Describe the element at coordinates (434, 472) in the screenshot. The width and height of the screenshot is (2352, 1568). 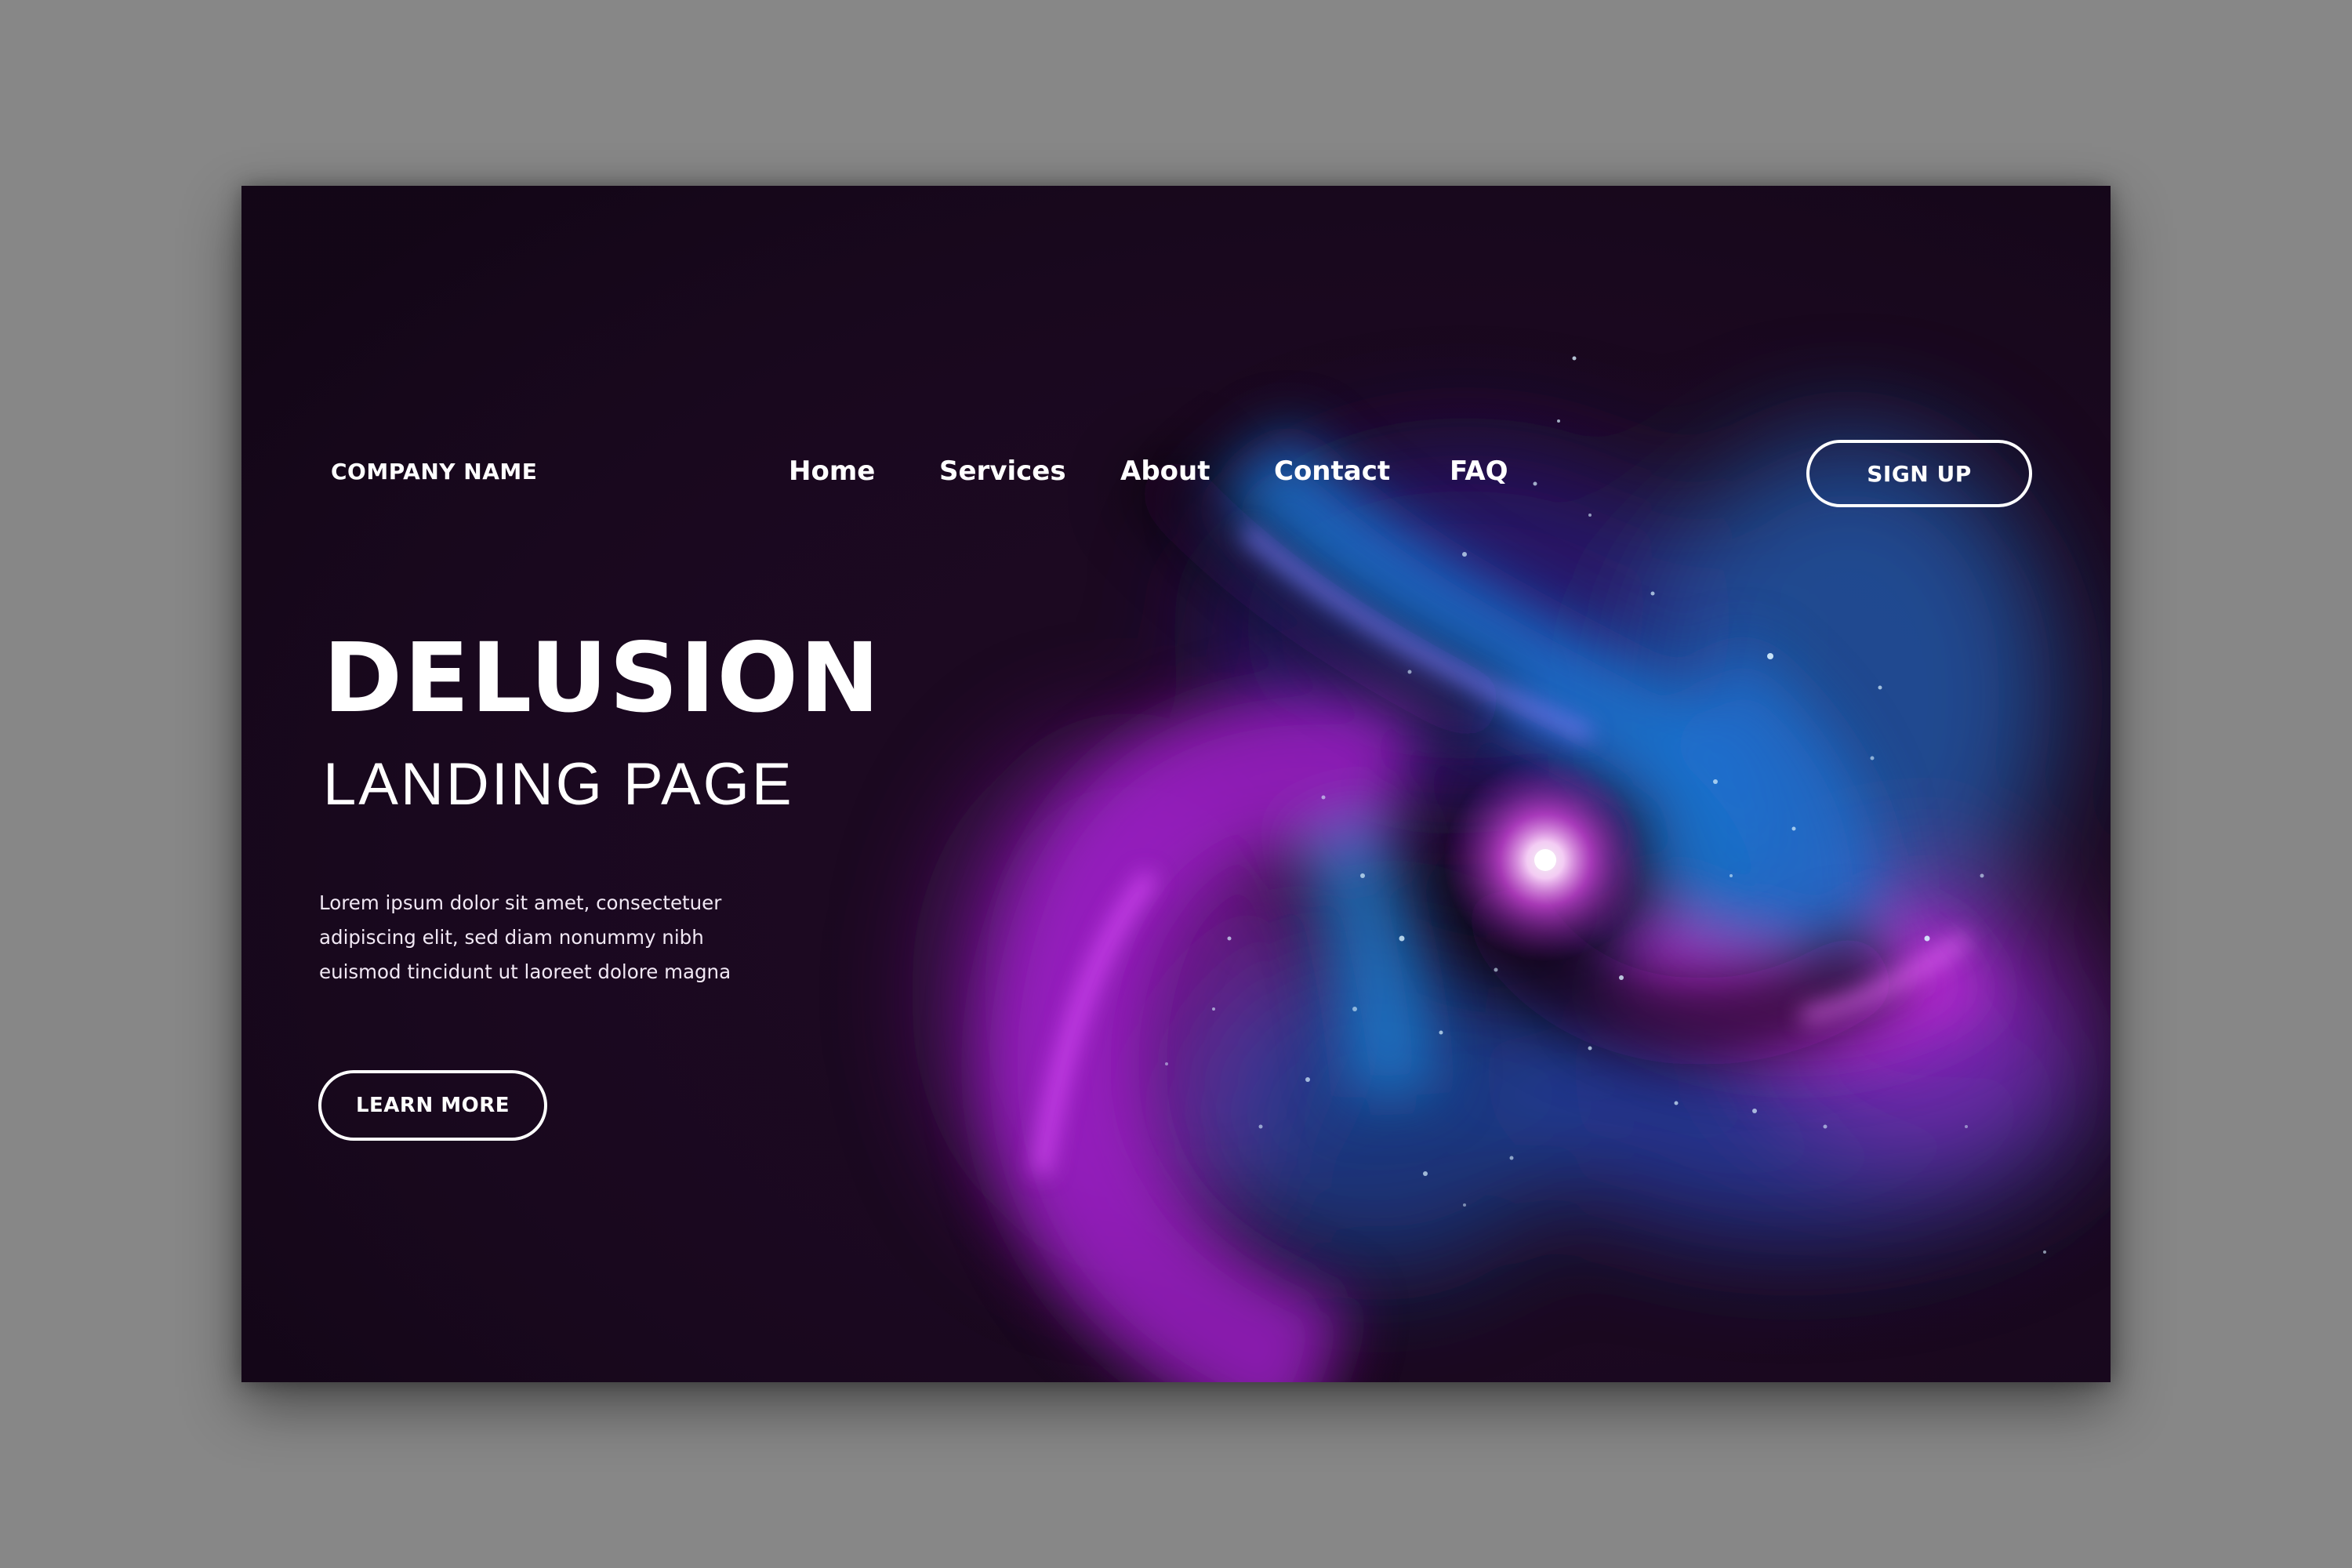
I see `company-name-logo: COMPANY NAME` at that location.